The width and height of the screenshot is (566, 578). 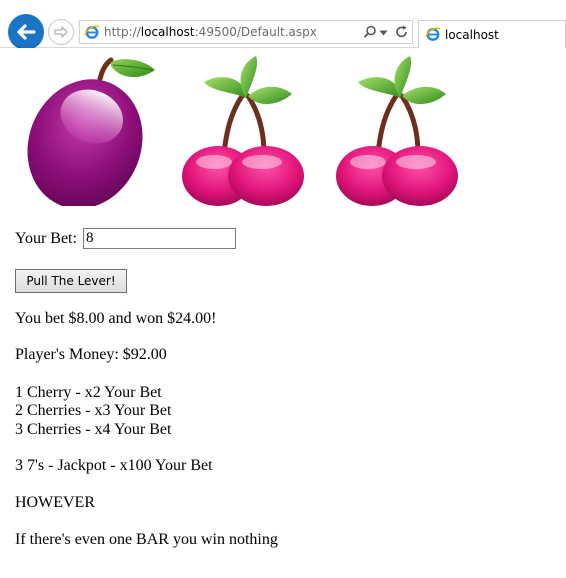 I want to click on url-rest: :49500/Default.aspx, so click(x=255, y=32).